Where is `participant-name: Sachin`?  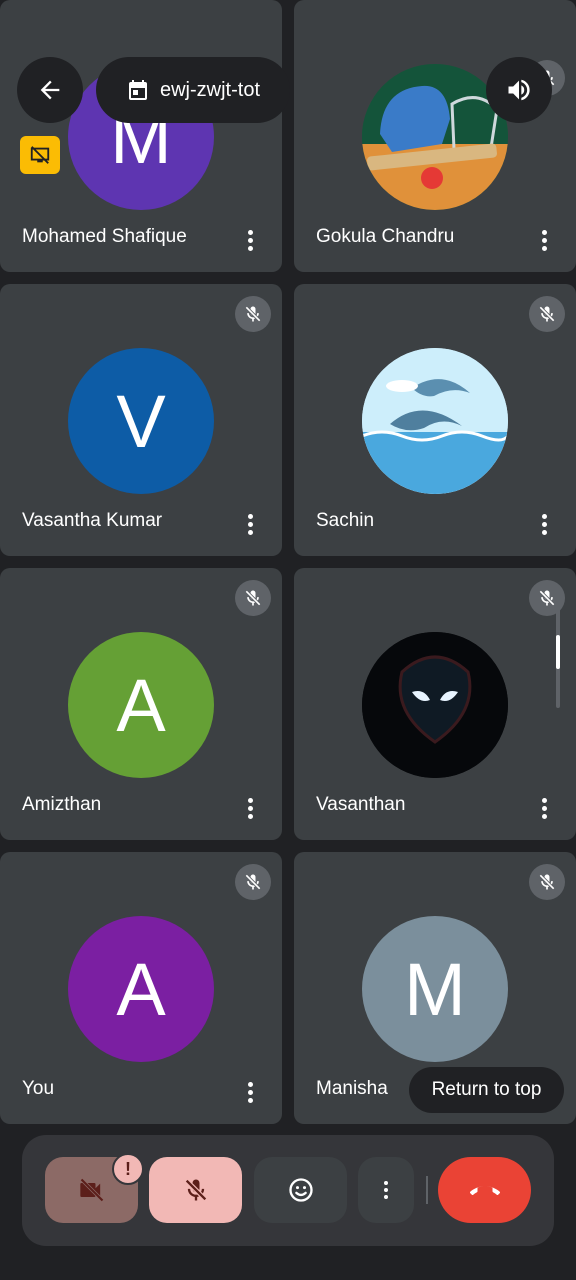
participant-name: Sachin is located at coordinates (345, 520).